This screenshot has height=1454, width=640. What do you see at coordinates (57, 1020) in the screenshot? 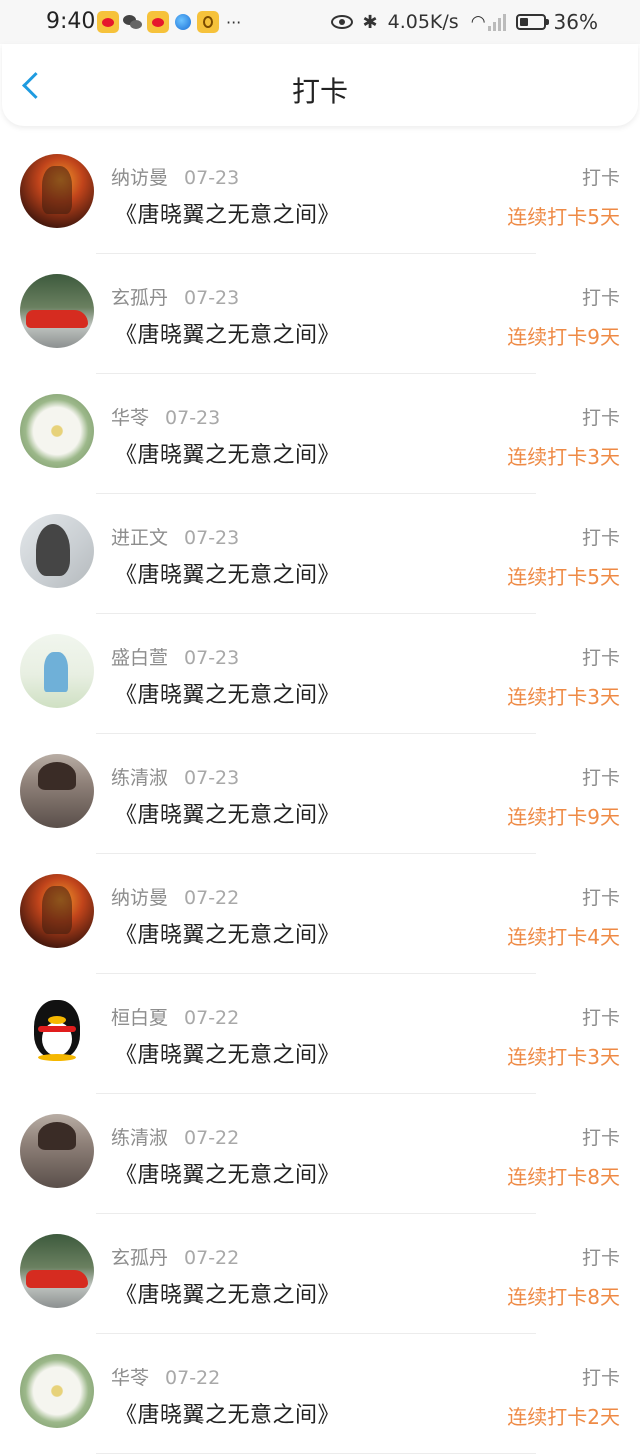
I see `qq-beak-shape` at bounding box center [57, 1020].